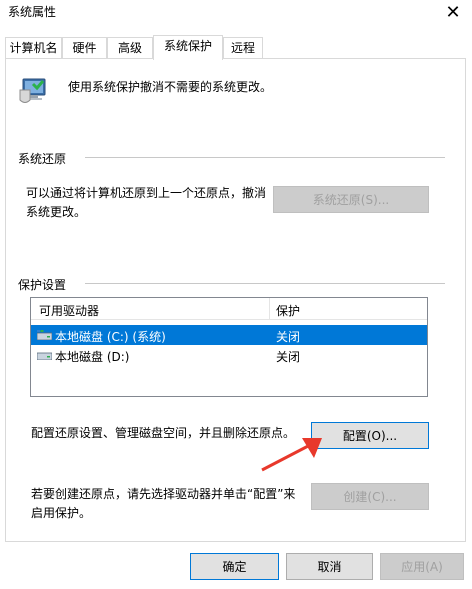  I want to click on window-title: 系统属性, so click(32, 12).